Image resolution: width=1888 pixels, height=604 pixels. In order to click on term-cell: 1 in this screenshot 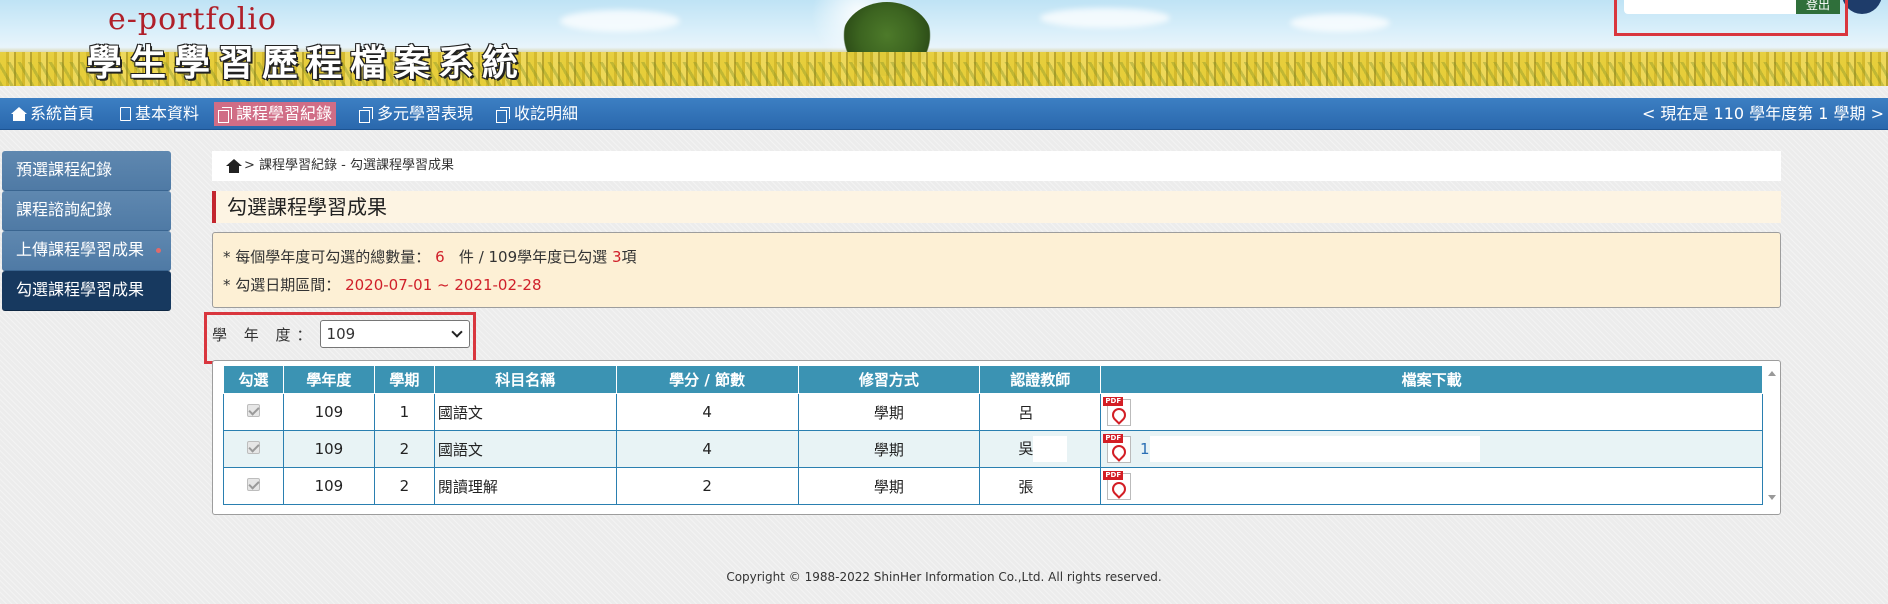, I will do `click(404, 412)`.